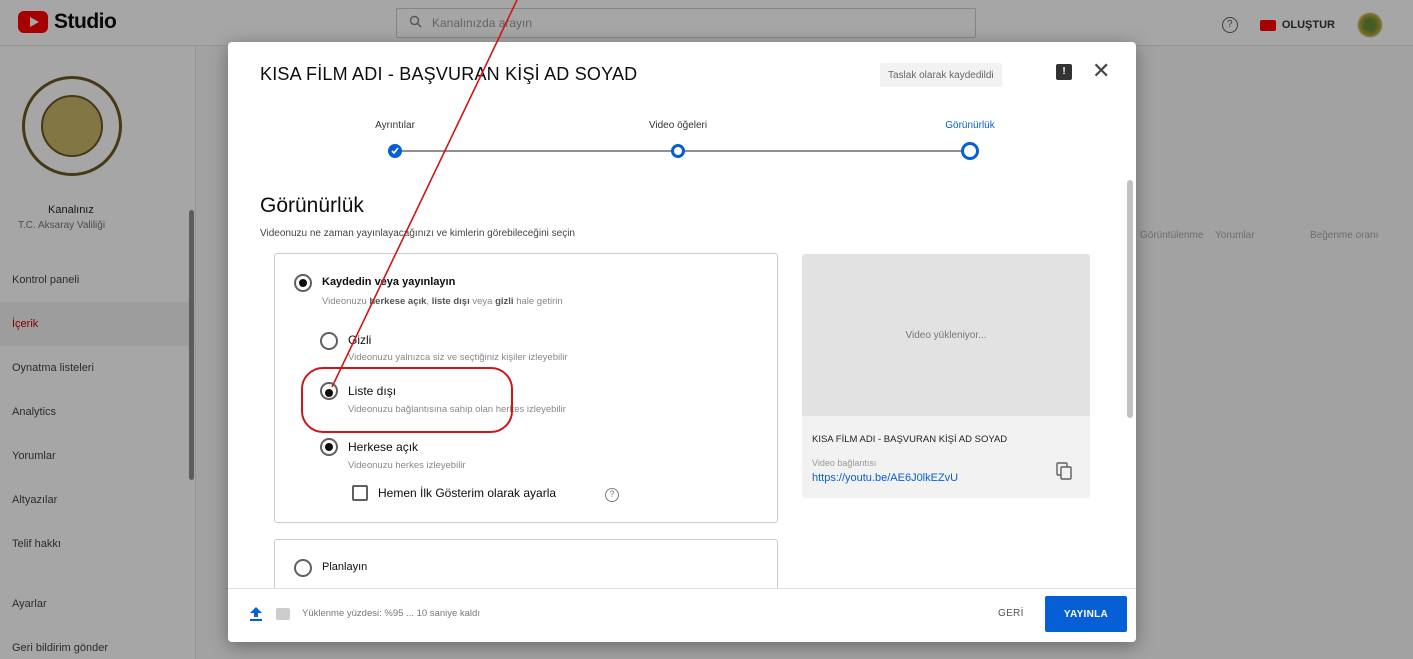 This screenshot has width=1413, height=659. I want to click on dialog-title: KISA FİLM ADI - BAŞVURAN KİŞİ AD SOYAD, so click(449, 74).